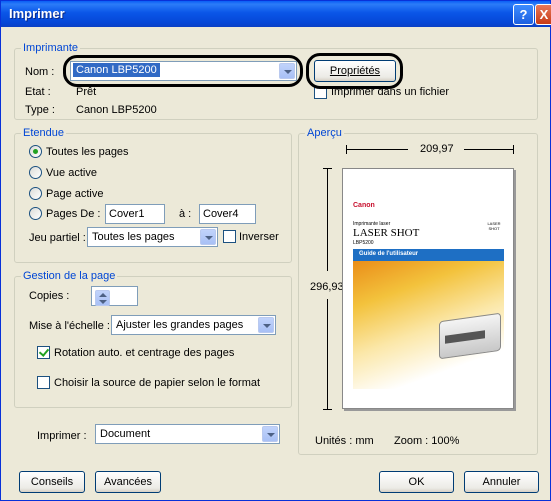  What do you see at coordinates (128, 482) in the screenshot?
I see `advanced-button: Avancées` at bounding box center [128, 482].